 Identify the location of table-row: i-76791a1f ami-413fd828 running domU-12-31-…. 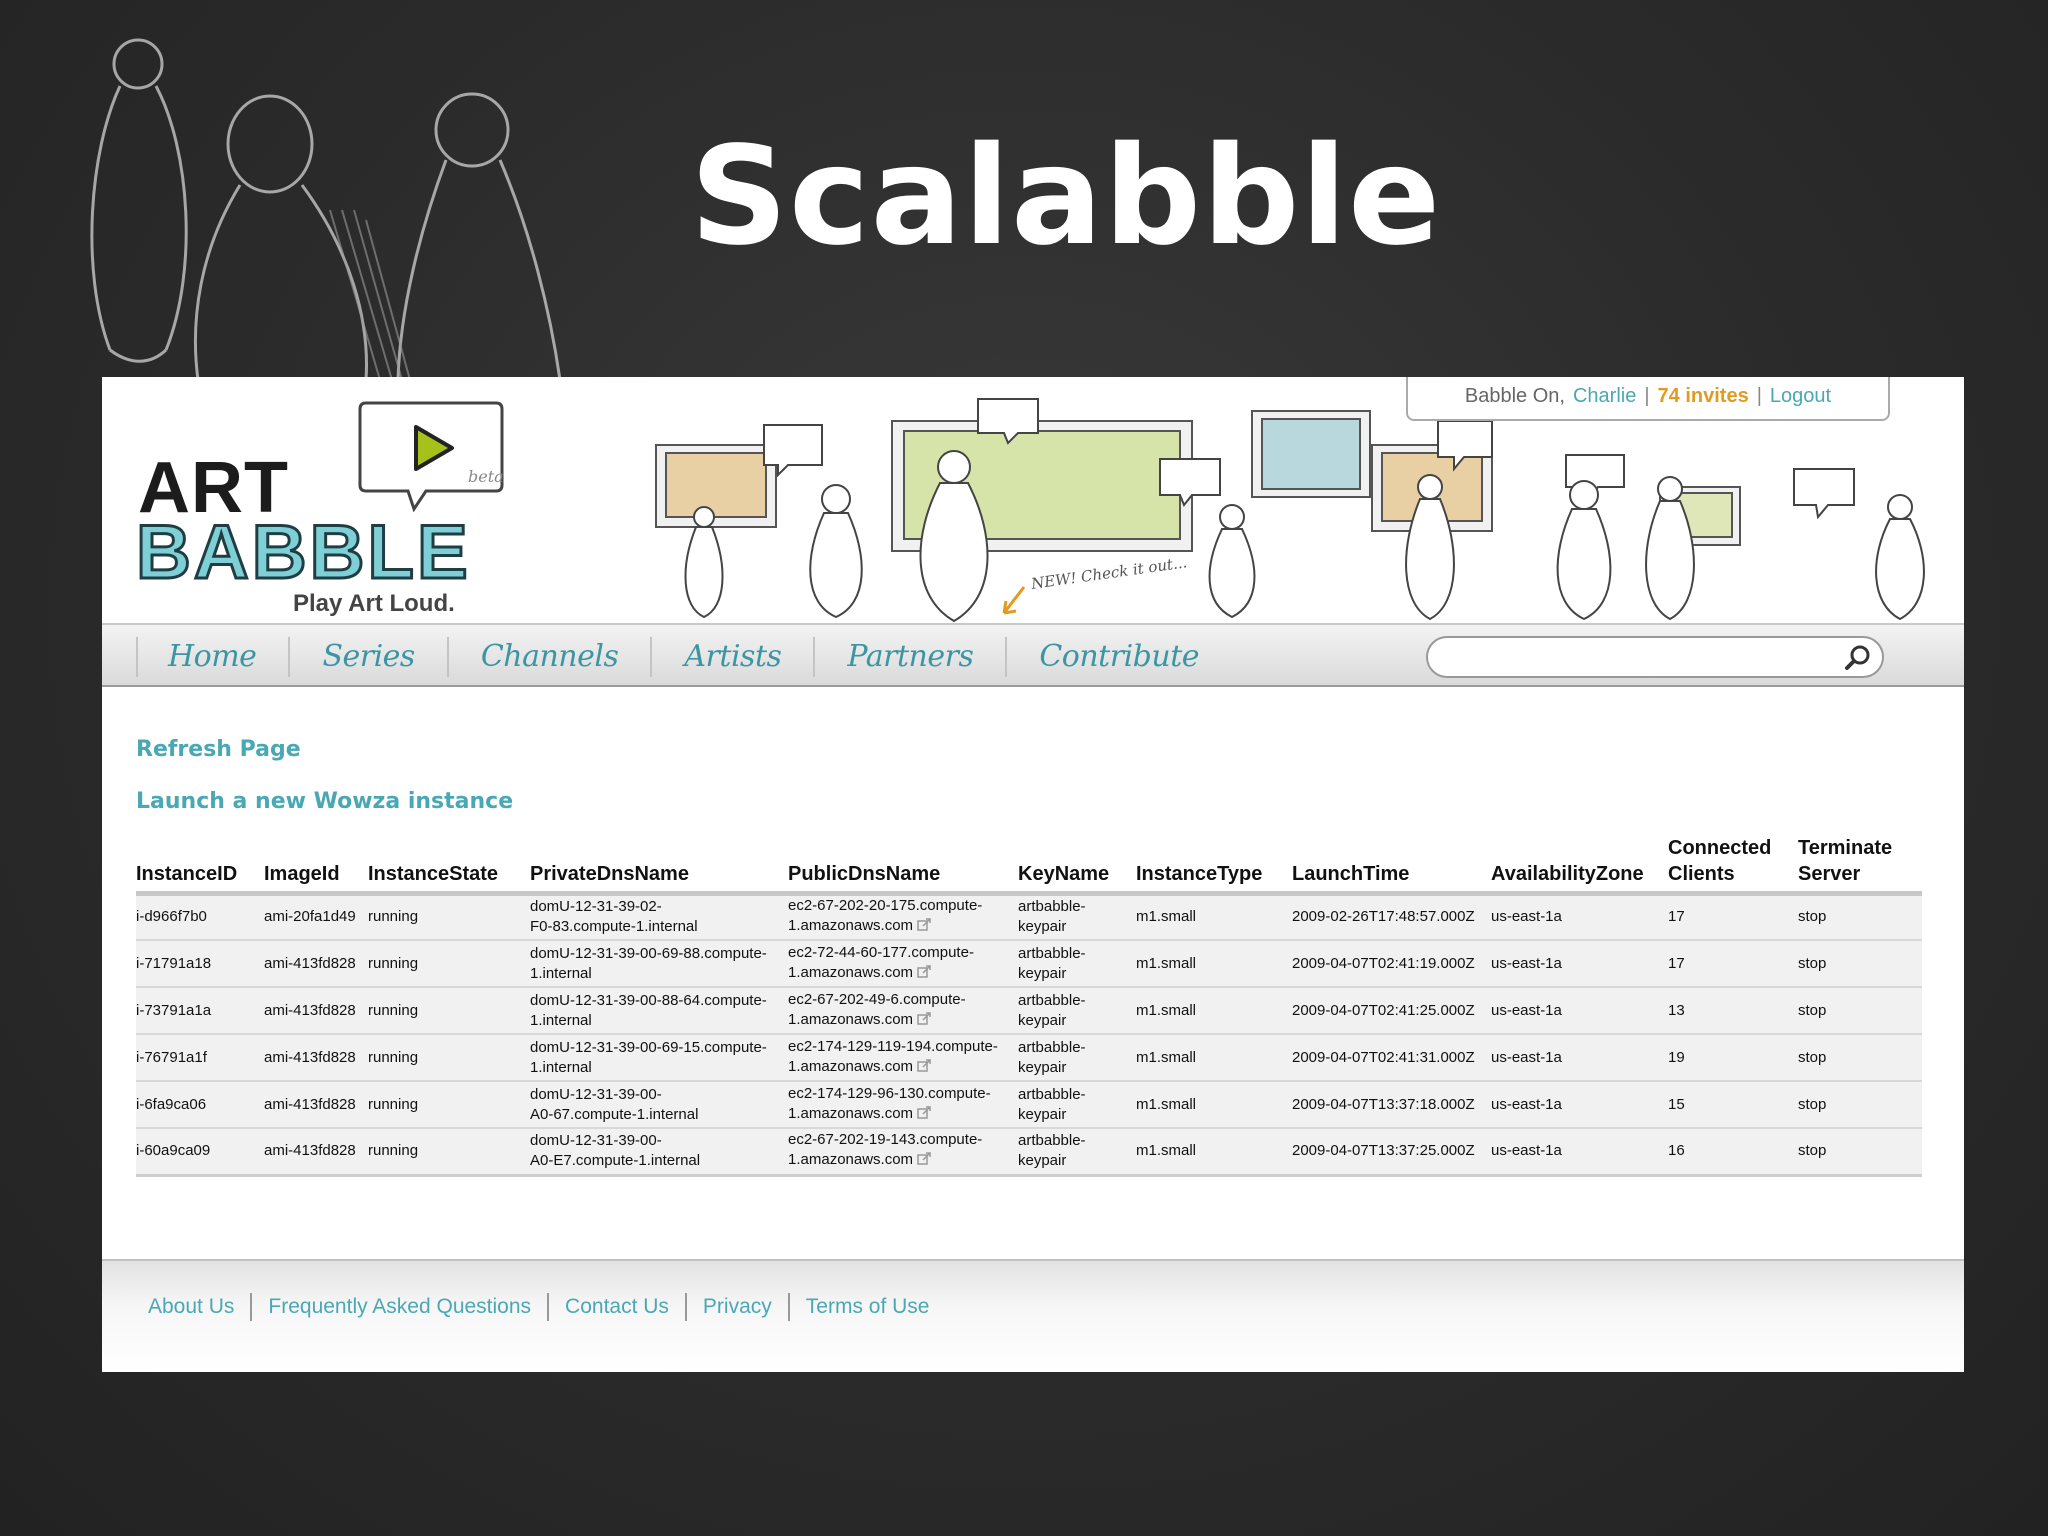
(1029, 1058).